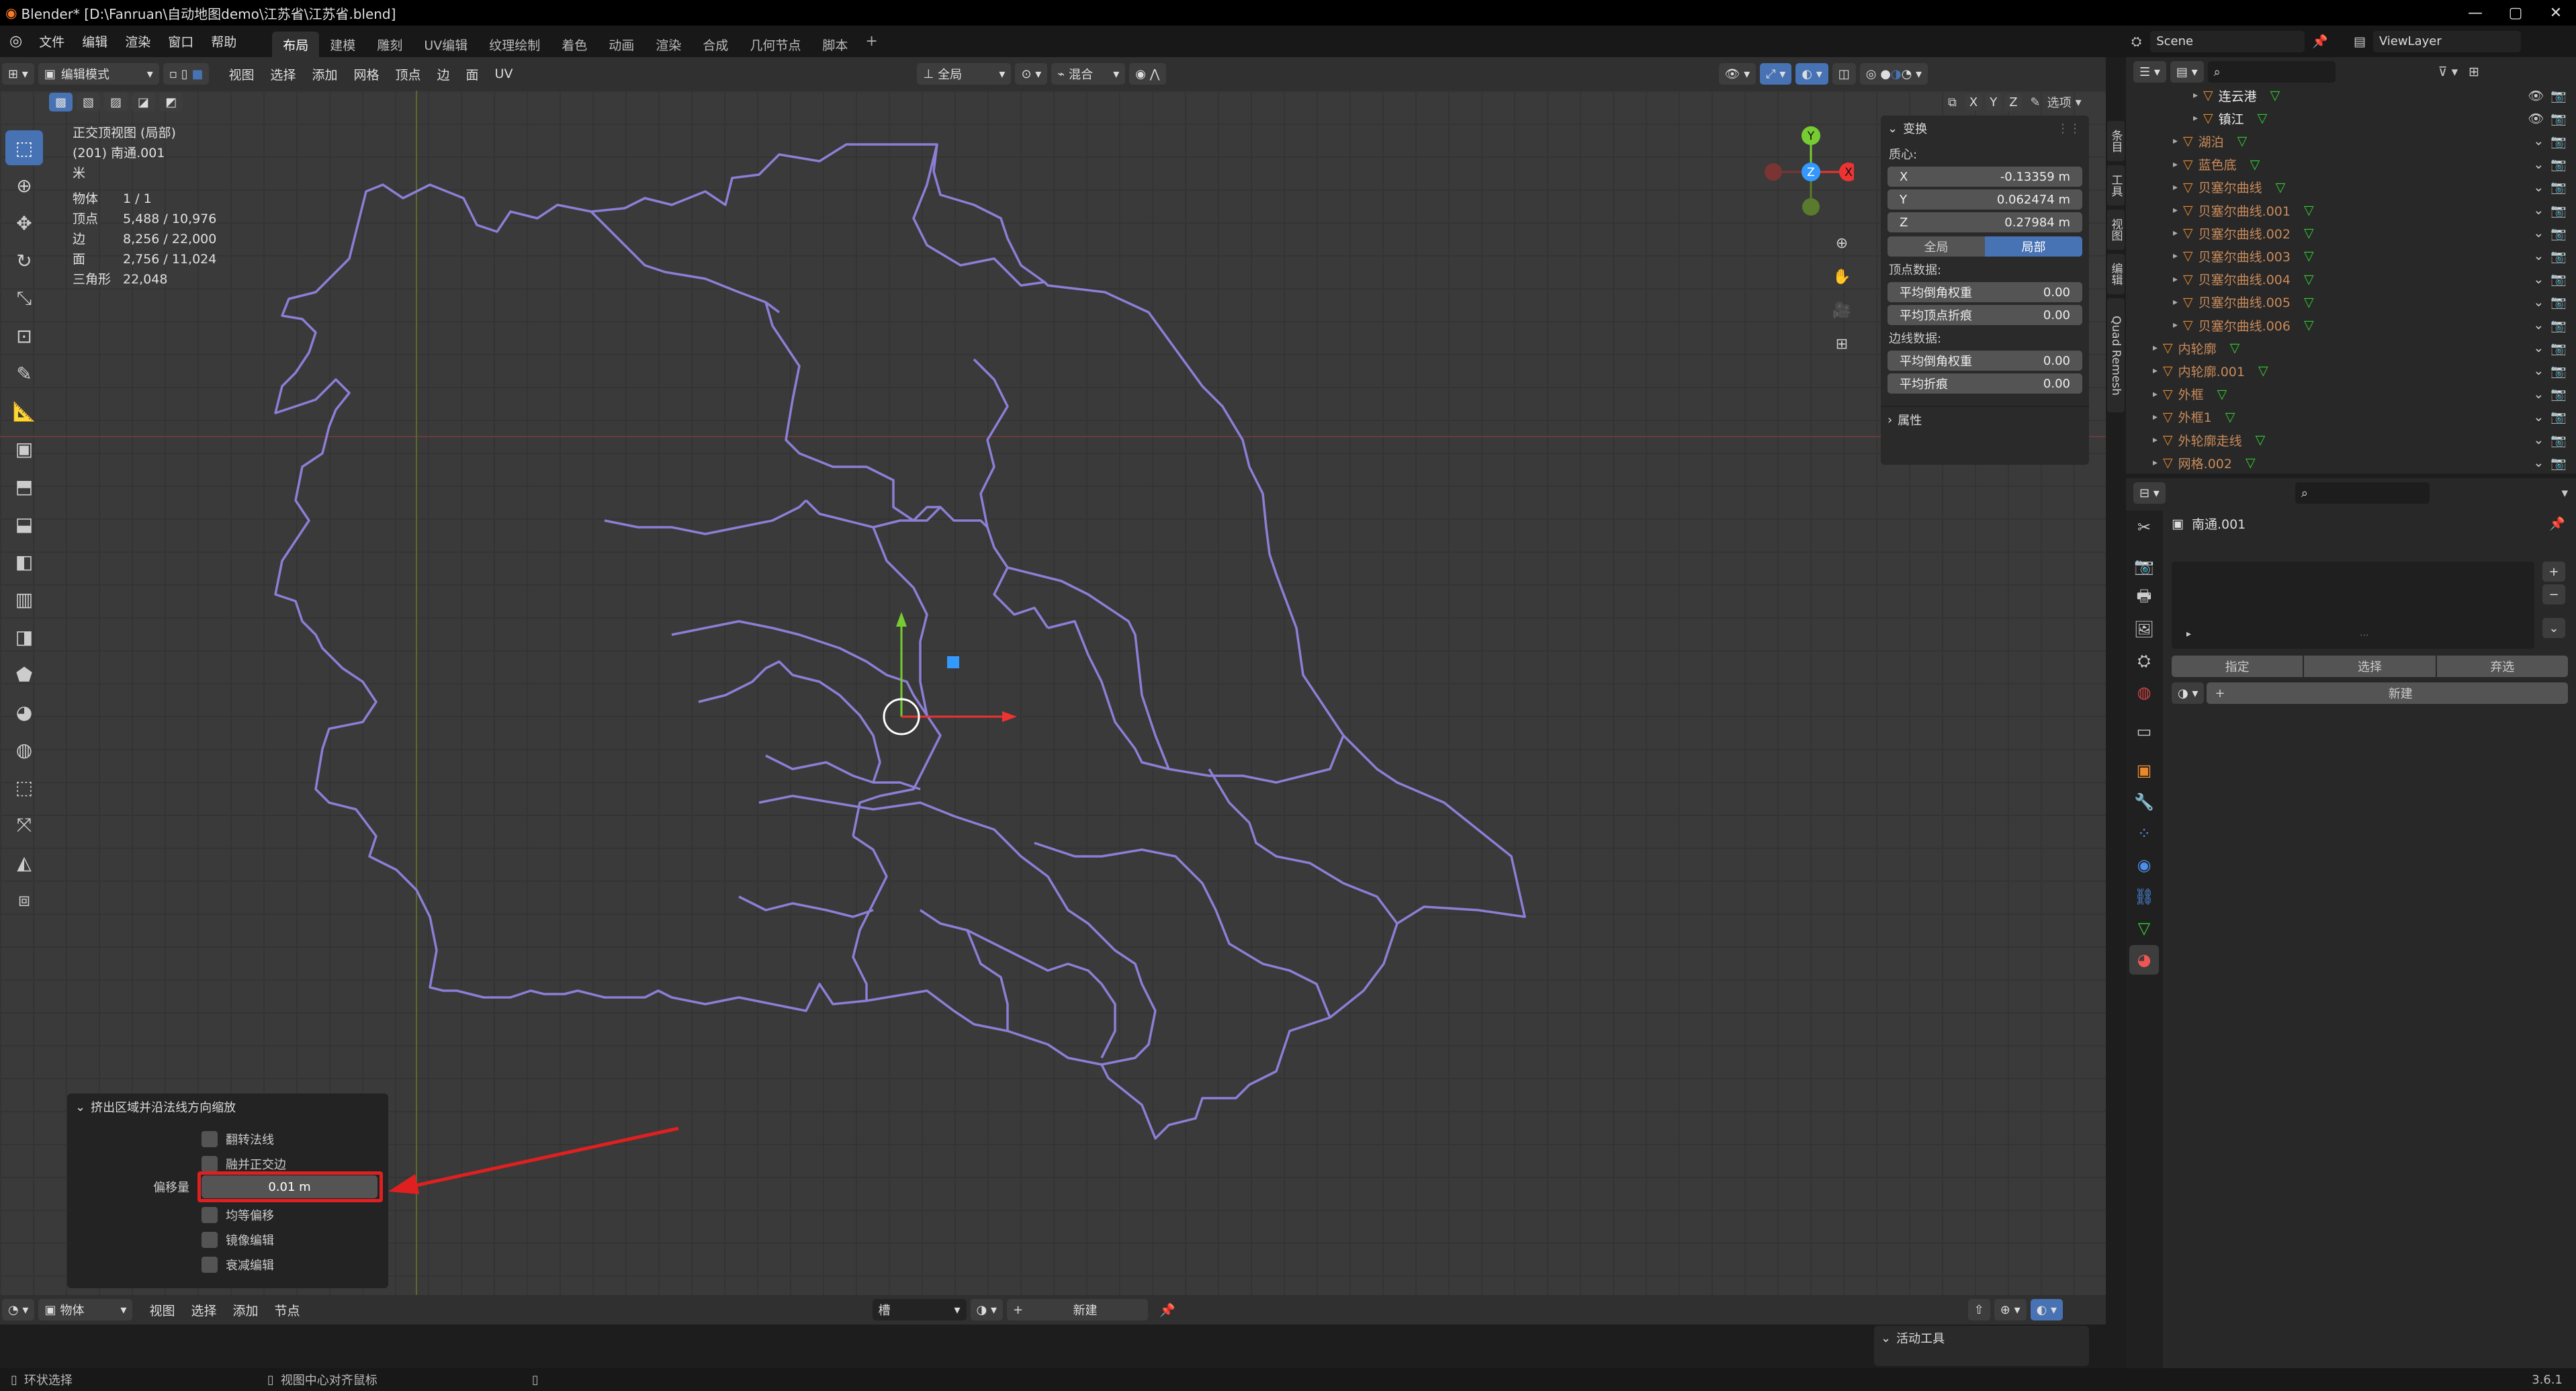 This screenshot has width=2576, height=1391. I want to click on maximize-icon: ▢, so click(2516, 13).